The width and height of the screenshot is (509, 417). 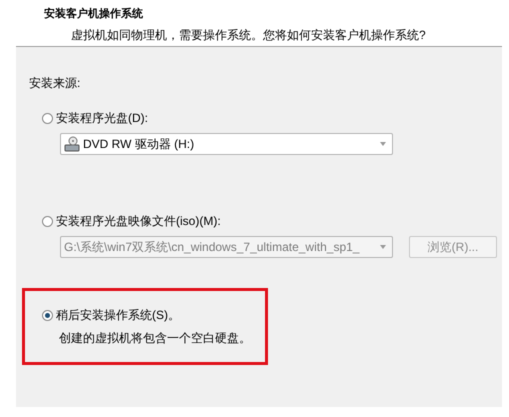 I want to click on dropdown-field: DVD RW 驱动器 (H:), so click(x=226, y=144).